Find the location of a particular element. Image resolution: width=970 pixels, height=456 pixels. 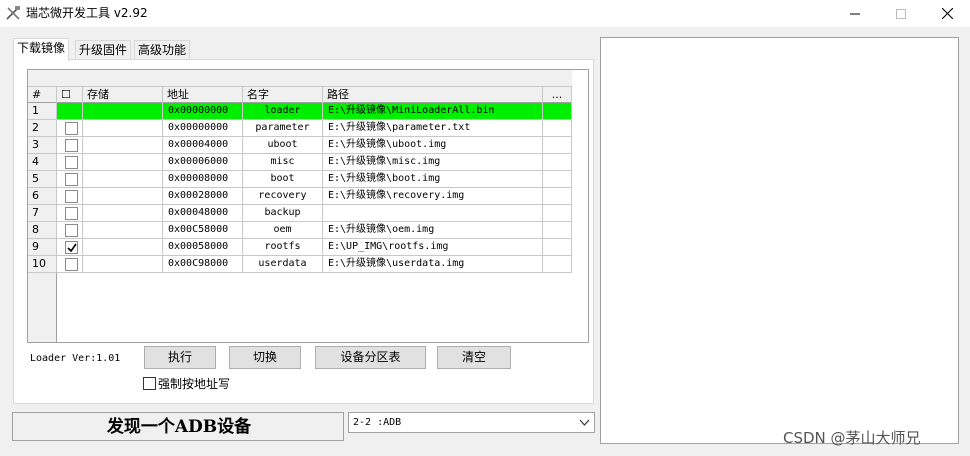

minimize-button is located at coordinates (855, 13).